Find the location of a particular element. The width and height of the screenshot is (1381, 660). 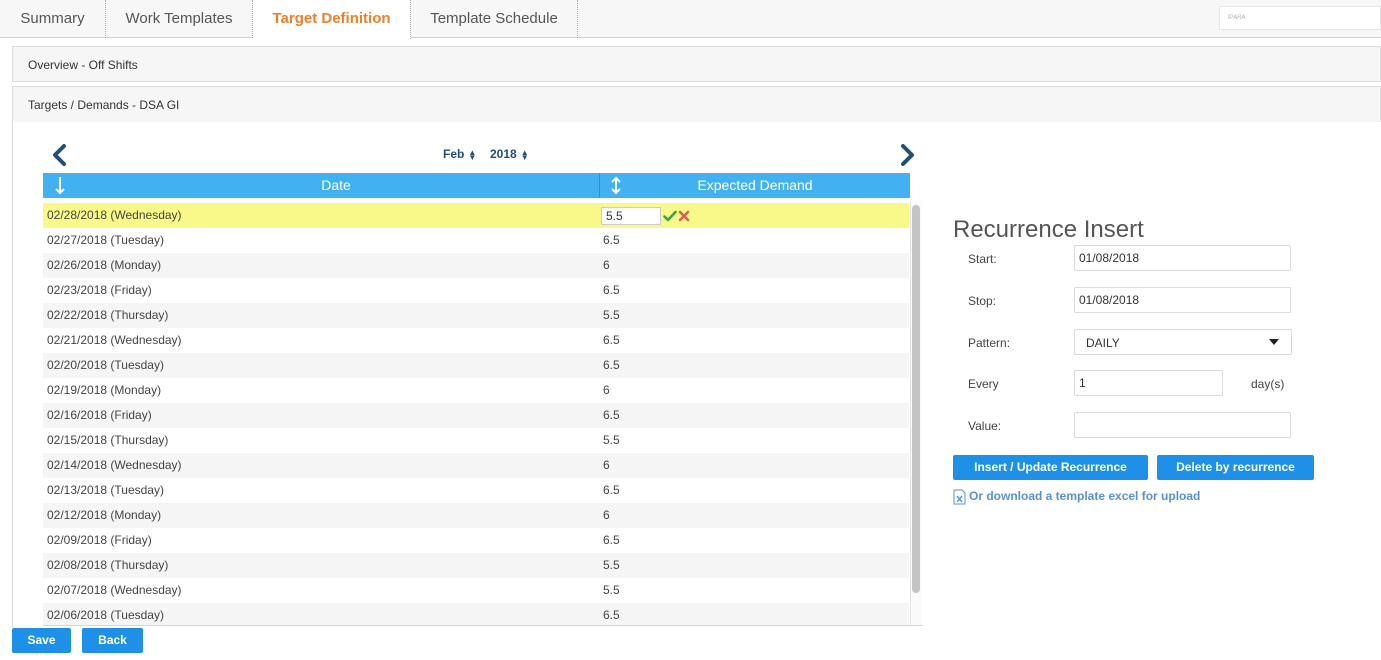

value-label: Value: is located at coordinates (985, 426).